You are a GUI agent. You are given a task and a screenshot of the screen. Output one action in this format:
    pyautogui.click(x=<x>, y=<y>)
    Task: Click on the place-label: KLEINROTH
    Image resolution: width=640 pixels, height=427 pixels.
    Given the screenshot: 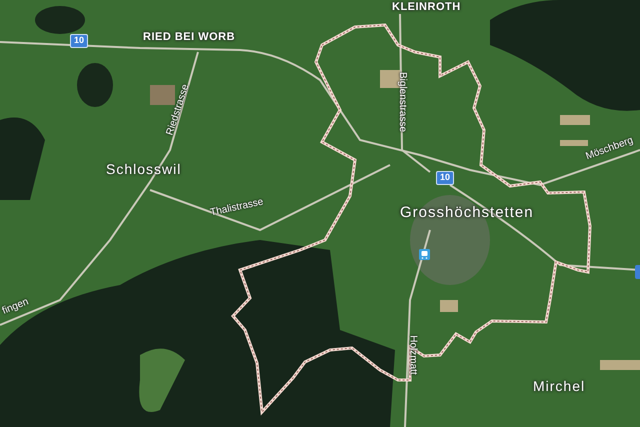 What is the action you would take?
    pyautogui.click(x=426, y=7)
    